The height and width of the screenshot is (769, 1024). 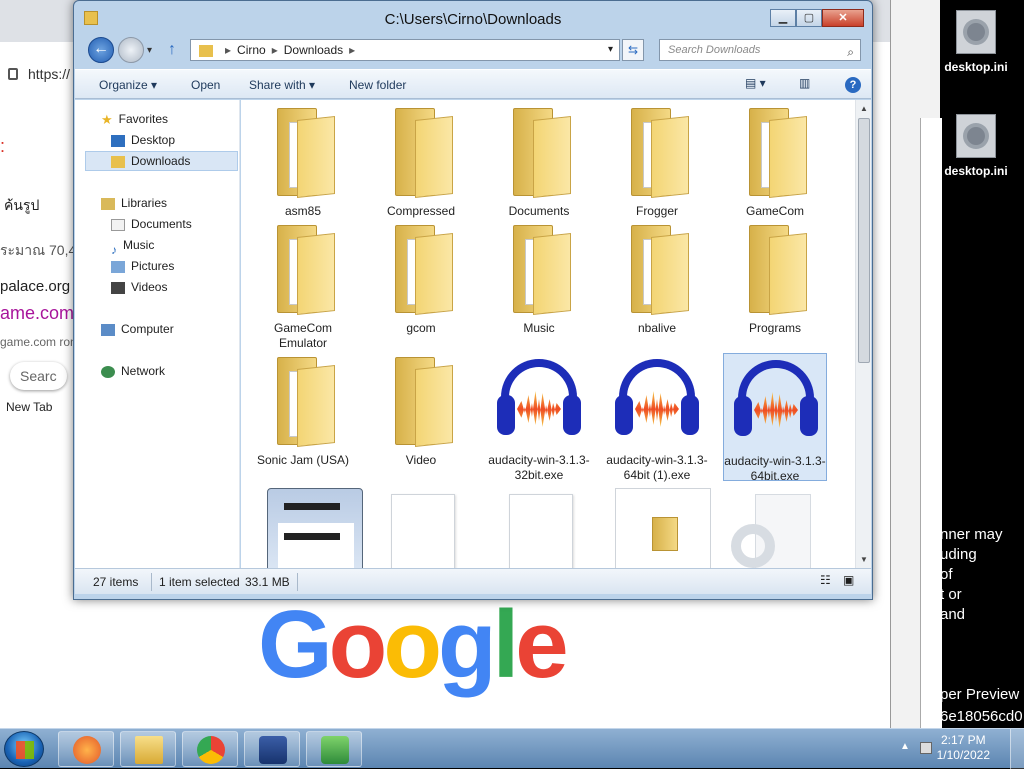 I want to click on clock-date: 1/10/2022, so click(x=963, y=755).